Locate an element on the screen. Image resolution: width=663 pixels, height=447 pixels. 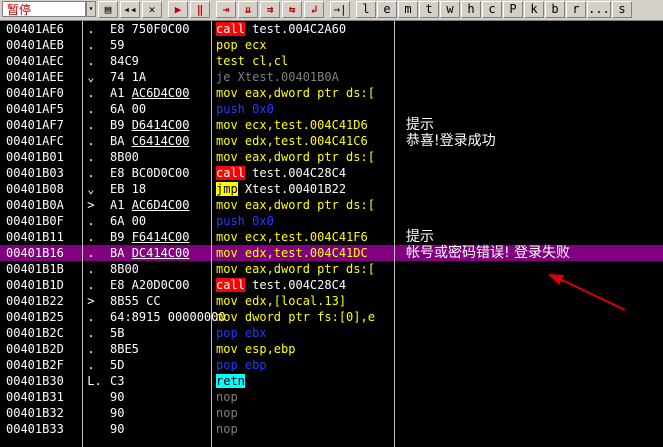
hex-bytes: 5D is located at coordinates (117, 365).